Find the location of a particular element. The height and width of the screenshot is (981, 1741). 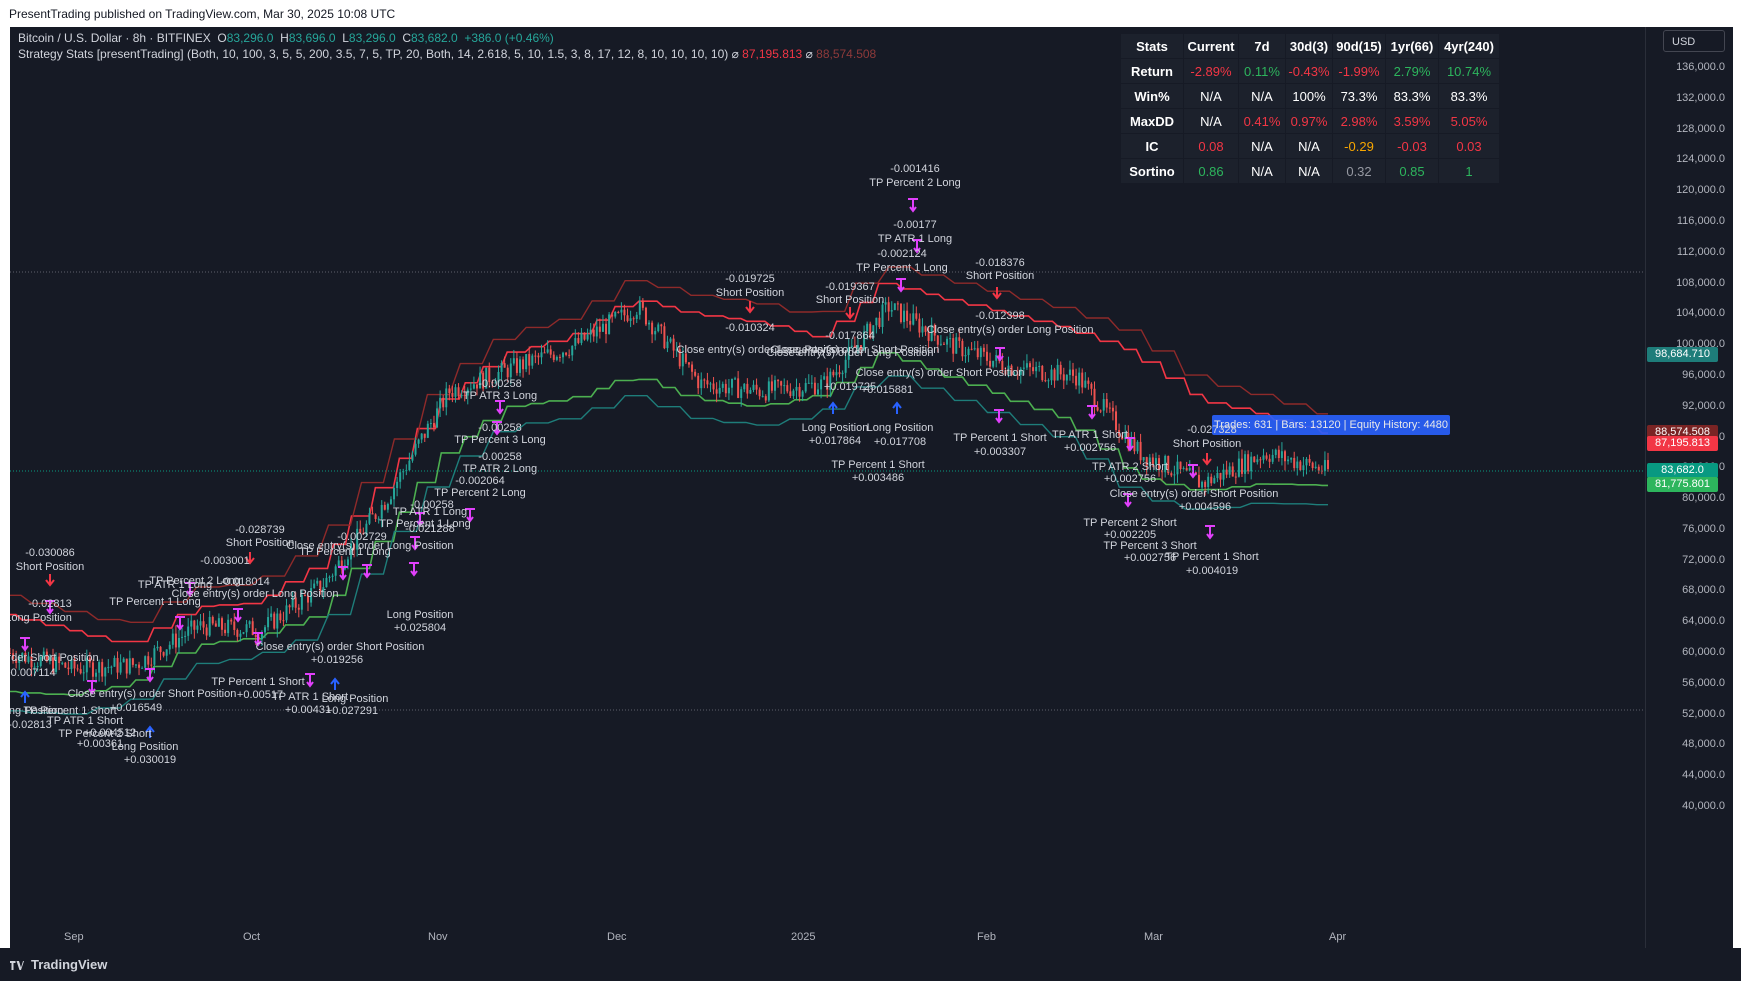

stats-cell: 0.41% is located at coordinates (1262, 121).